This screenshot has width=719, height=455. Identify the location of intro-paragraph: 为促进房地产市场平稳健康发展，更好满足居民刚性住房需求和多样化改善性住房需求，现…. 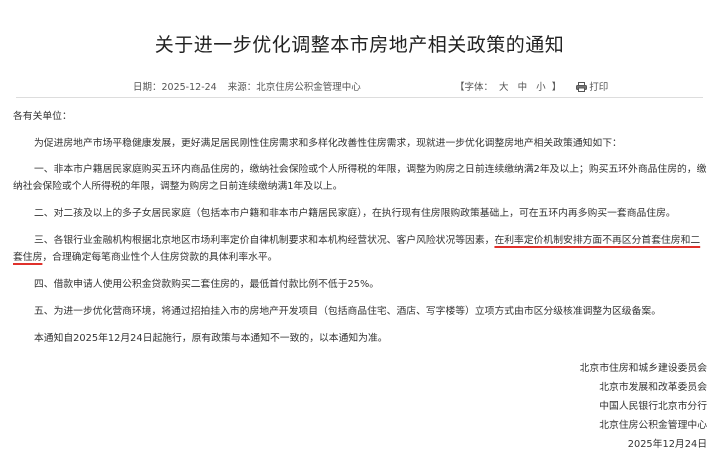
(328, 143).